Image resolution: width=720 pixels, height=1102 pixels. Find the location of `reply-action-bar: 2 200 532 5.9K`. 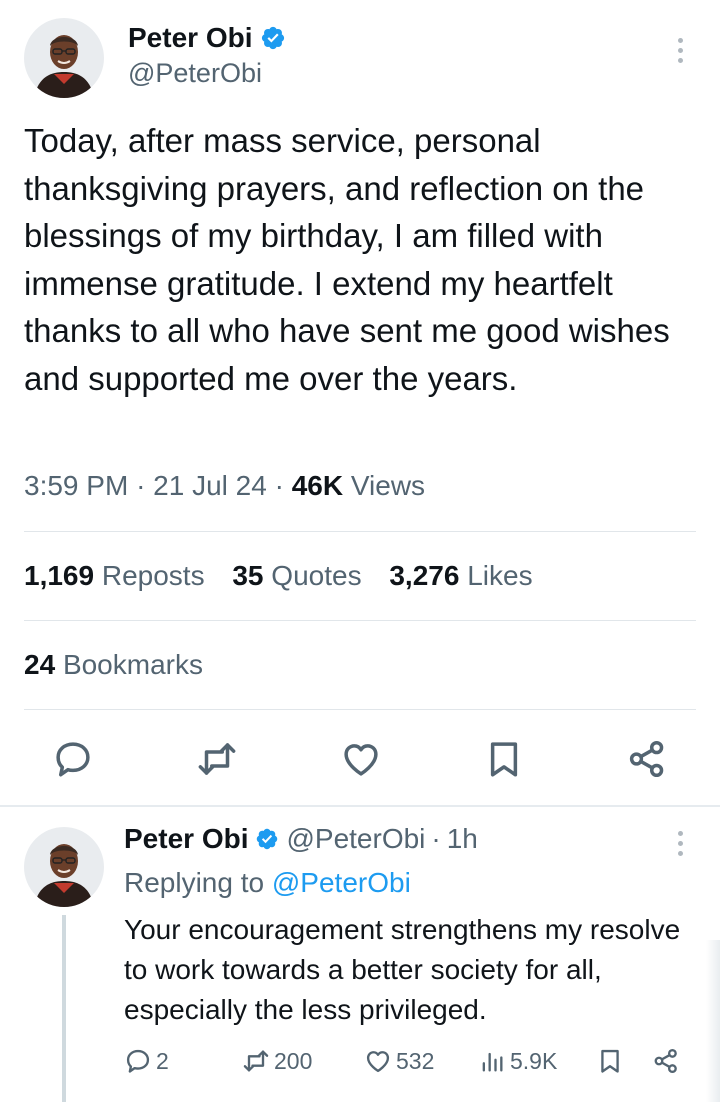

reply-action-bar: 2 200 532 5.9K is located at coordinates (360, 1065).